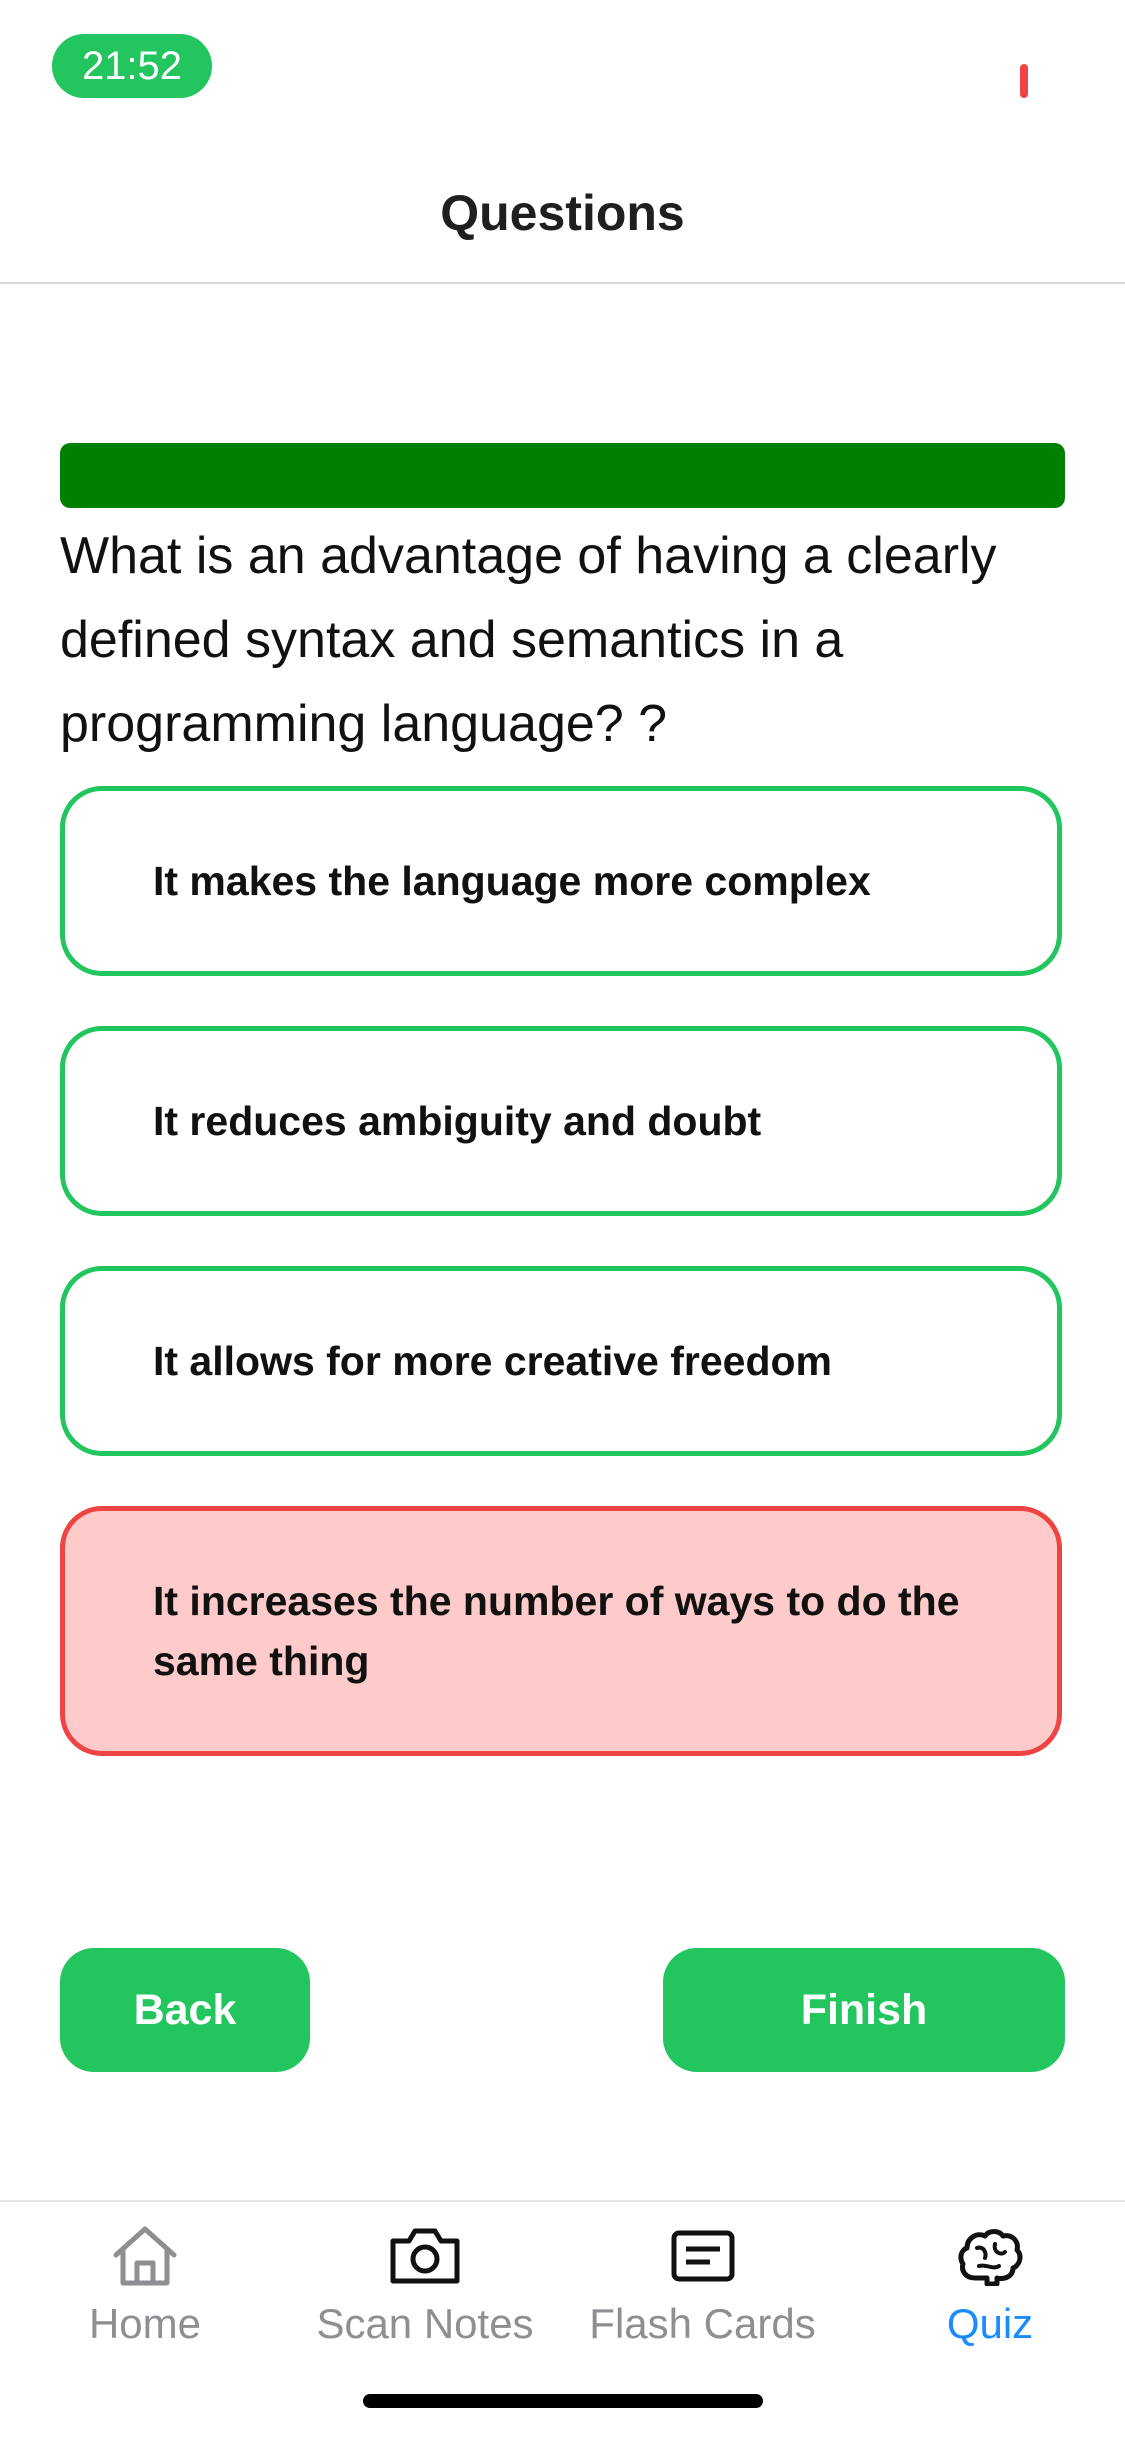  What do you see at coordinates (457, 1121) in the screenshot?
I see `answer-label: It reduces ambiguity and doubt` at bounding box center [457, 1121].